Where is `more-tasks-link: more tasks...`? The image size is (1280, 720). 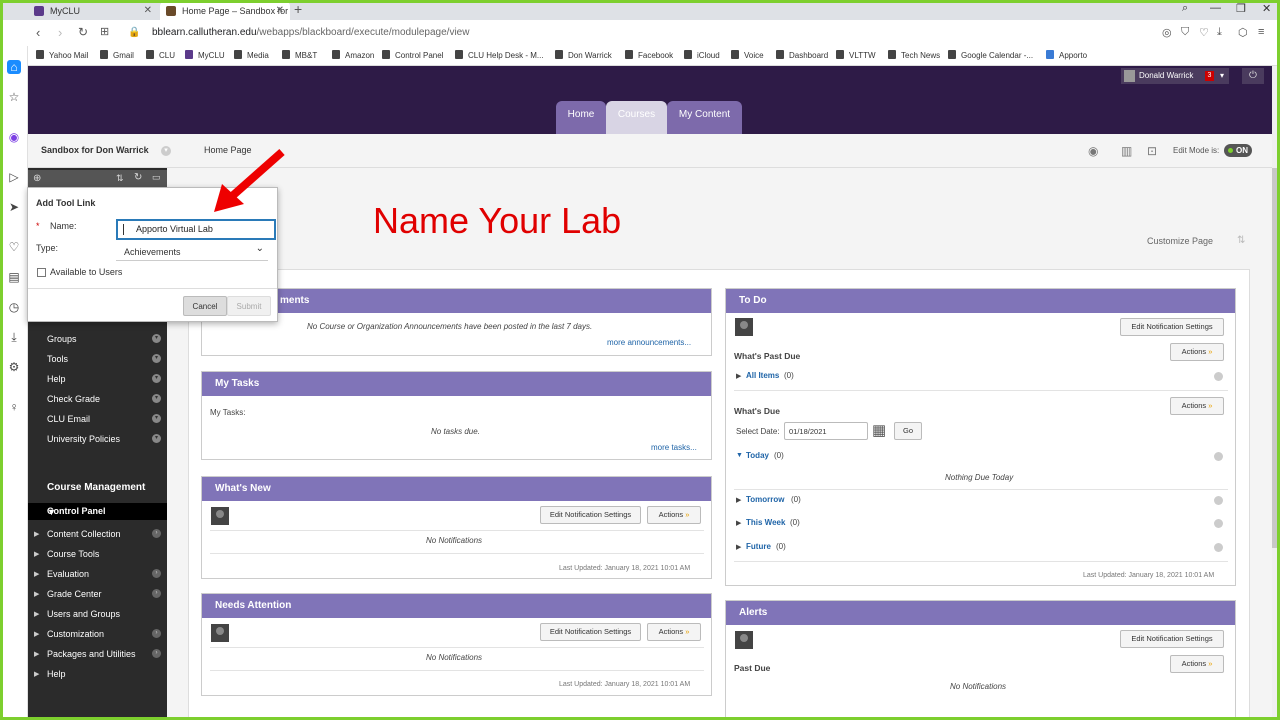
more-tasks-link: more tasks... is located at coordinates (674, 447).